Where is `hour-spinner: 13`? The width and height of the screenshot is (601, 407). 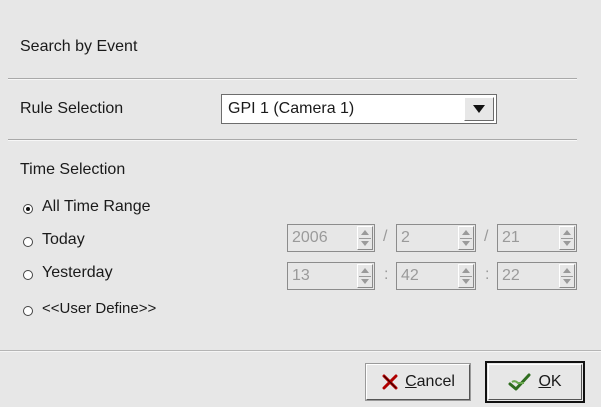 hour-spinner: 13 is located at coordinates (331, 276).